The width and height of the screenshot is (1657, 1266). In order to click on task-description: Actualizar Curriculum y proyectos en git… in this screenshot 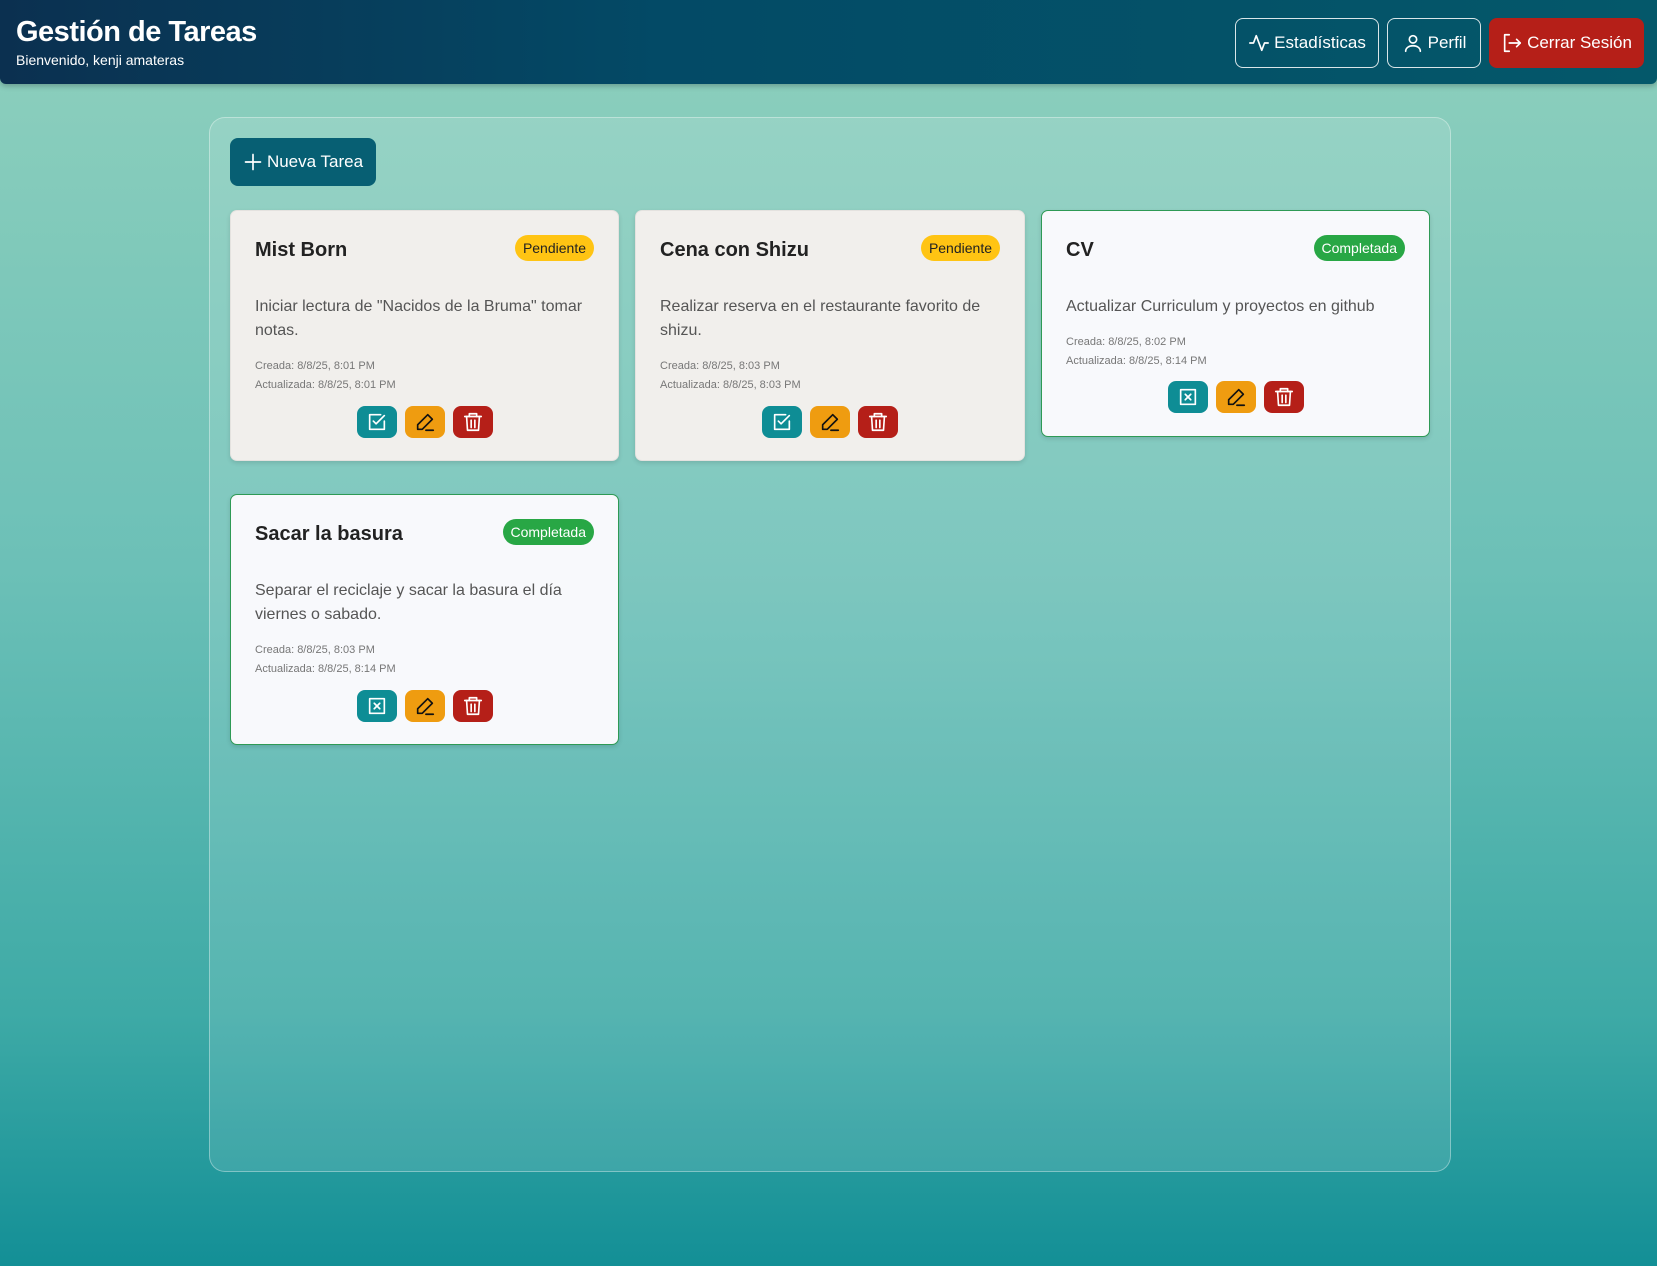, I will do `click(1220, 306)`.